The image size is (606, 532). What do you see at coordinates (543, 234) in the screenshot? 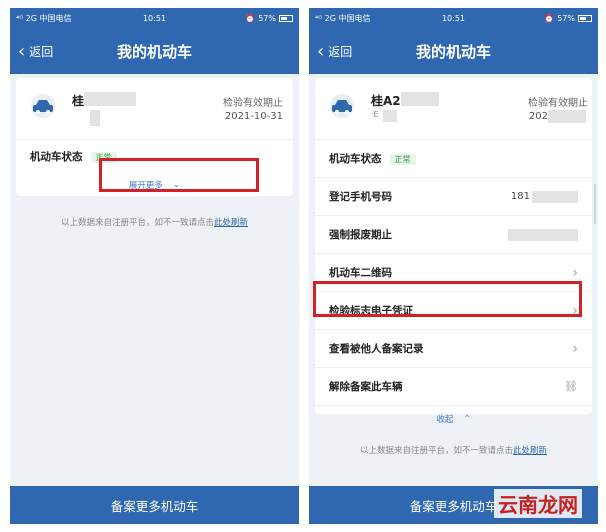
I see `scrap-date-mask` at bounding box center [543, 234].